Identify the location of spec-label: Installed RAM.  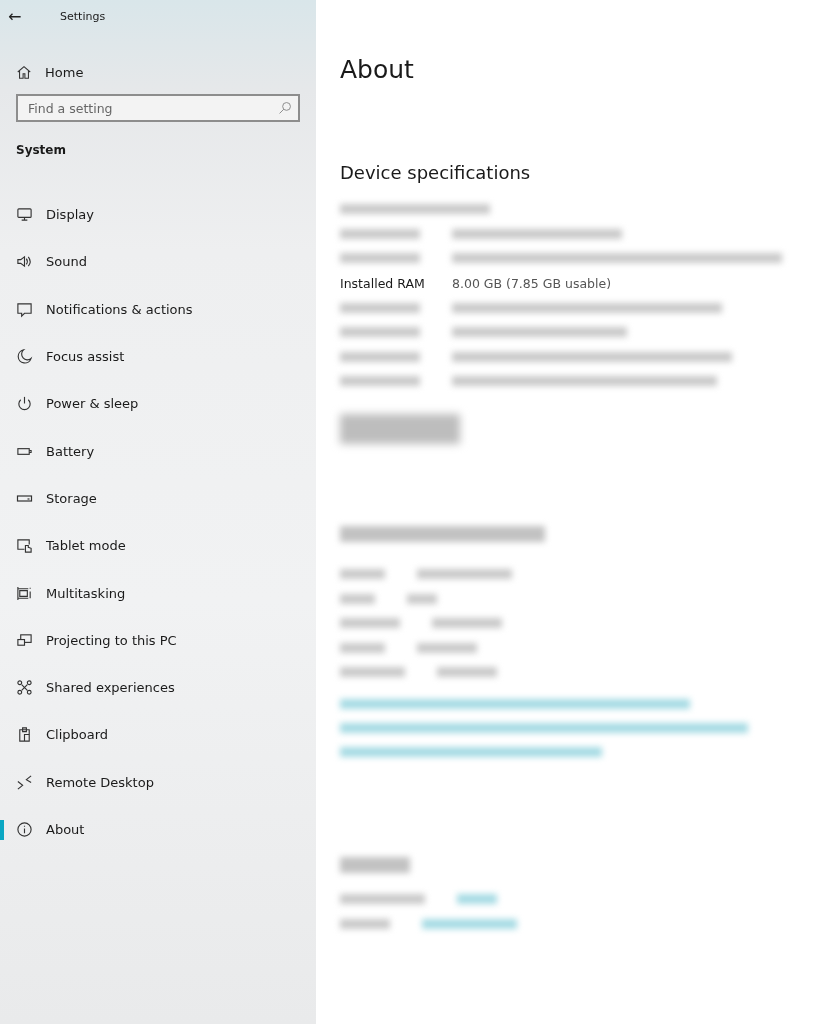
(383, 283).